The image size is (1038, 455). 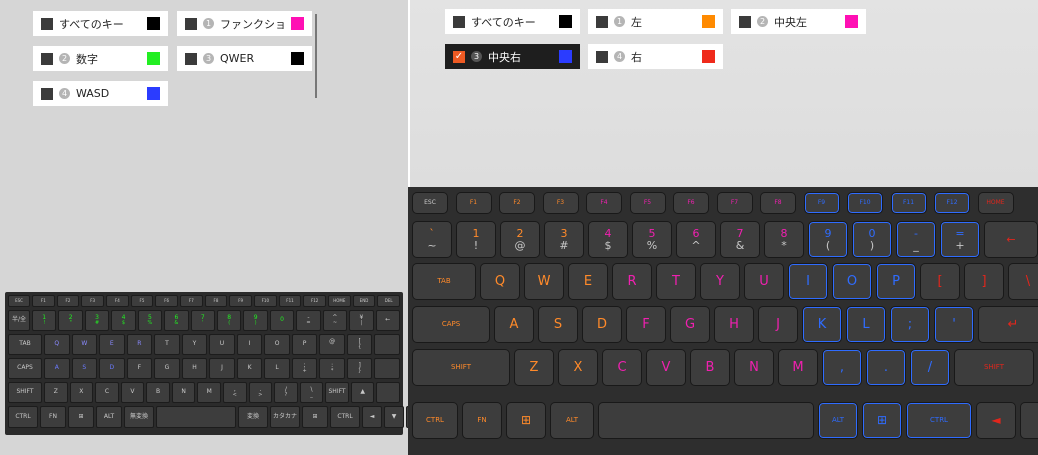 I want to click on modifier-key: ALT, so click(x=572, y=420).